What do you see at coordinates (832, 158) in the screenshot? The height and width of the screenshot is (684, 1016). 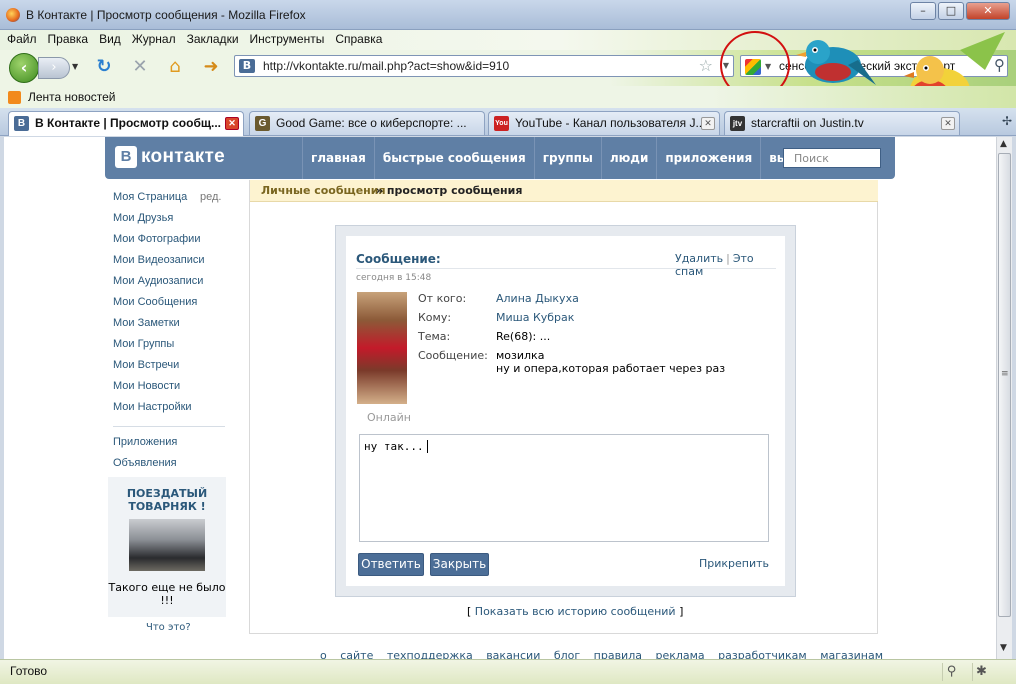 I see `vk-search-input: Поиск` at bounding box center [832, 158].